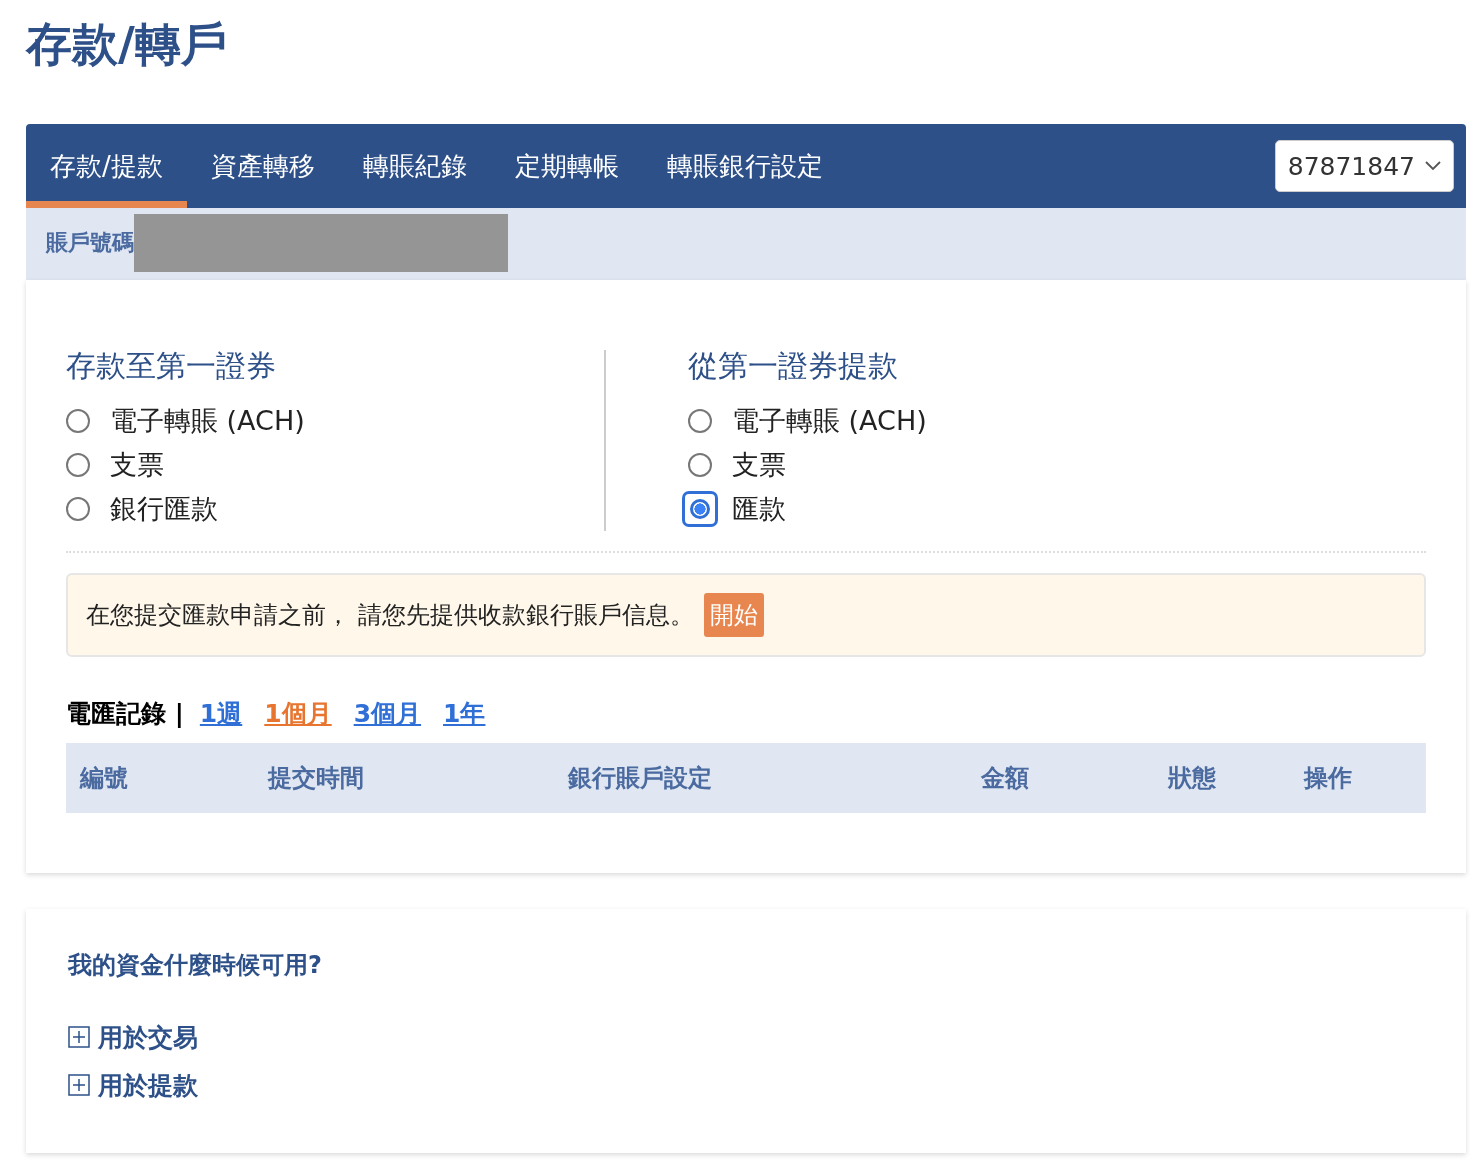  What do you see at coordinates (746, 1085) in the screenshot?
I see `expandable-item: 用於提款` at bounding box center [746, 1085].